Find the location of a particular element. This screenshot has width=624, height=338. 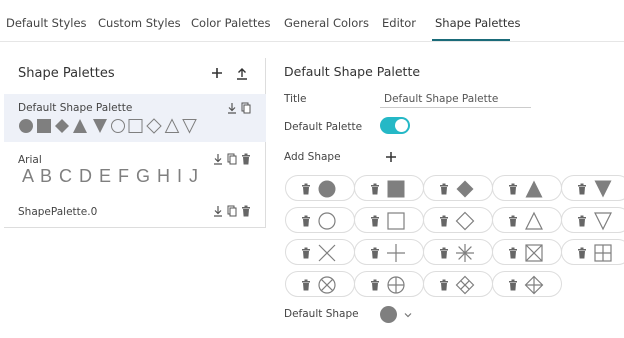

default-palette-toggle is located at coordinates (395, 125).